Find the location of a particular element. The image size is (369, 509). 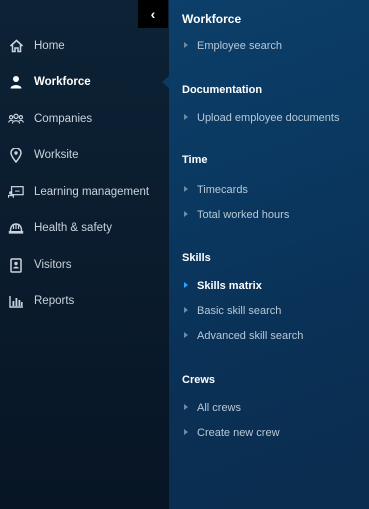

collapse-sidebar-button: ‹ is located at coordinates (153, 14).